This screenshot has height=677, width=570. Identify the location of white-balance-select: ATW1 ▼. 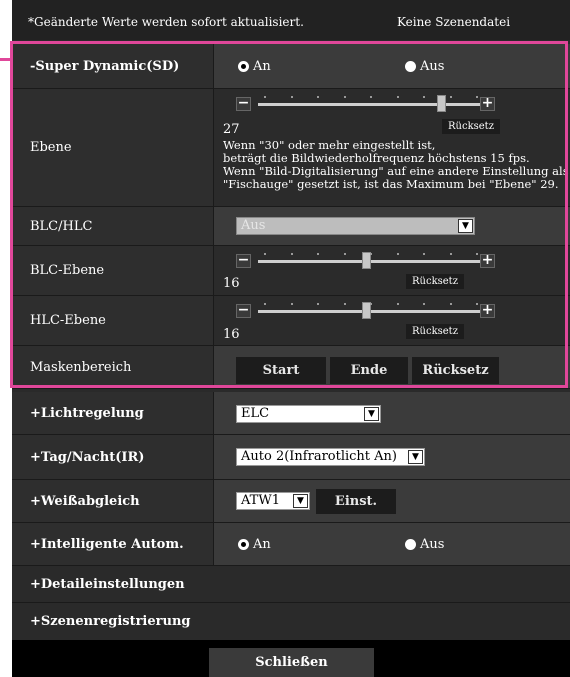
(273, 501).